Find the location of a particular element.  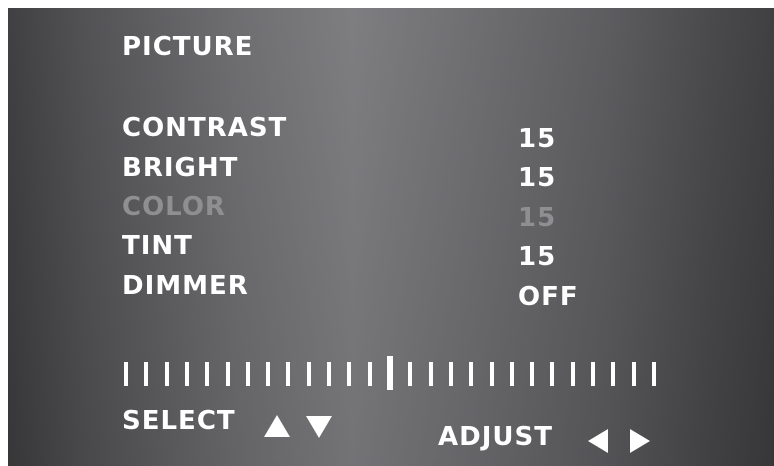

tint-value: 15 is located at coordinates (537, 257).